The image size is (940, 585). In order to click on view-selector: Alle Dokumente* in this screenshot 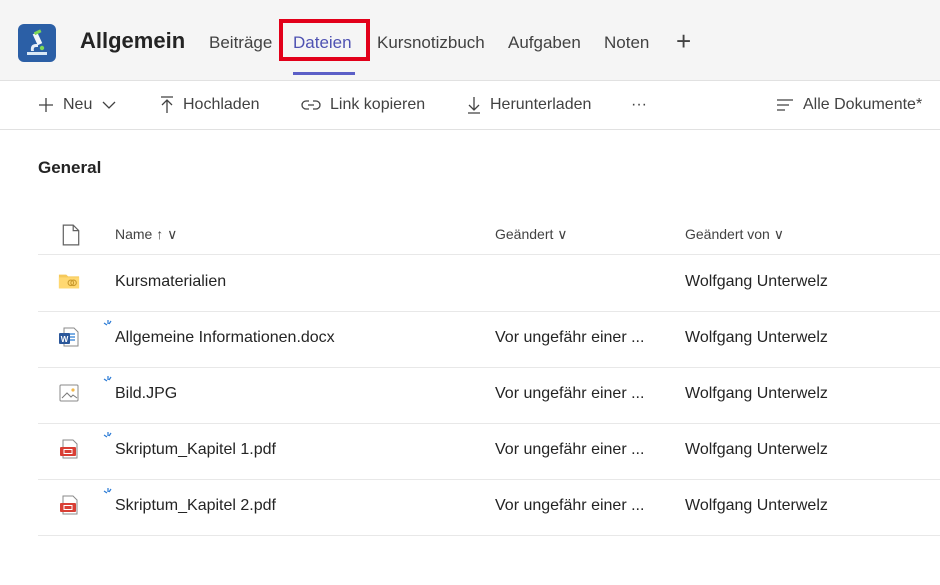, I will do `click(849, 105)`.